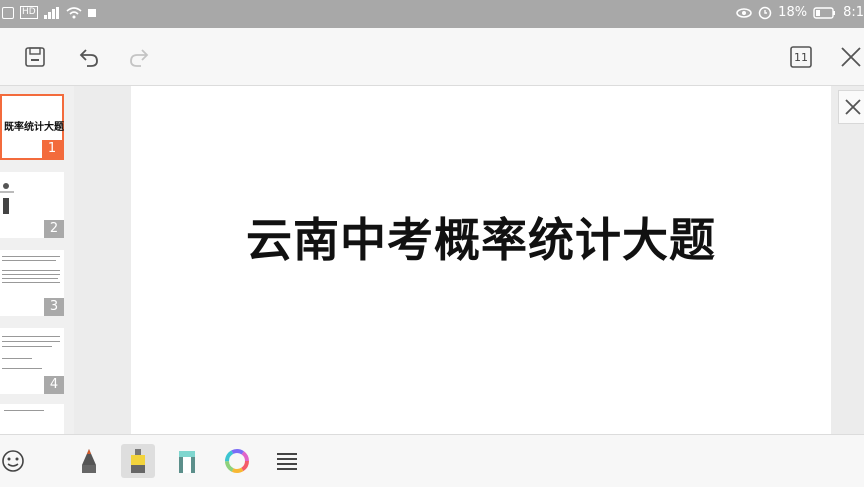 This screenshot has width=864, height=487. I want to click on menu-icon, so click(287, 461).